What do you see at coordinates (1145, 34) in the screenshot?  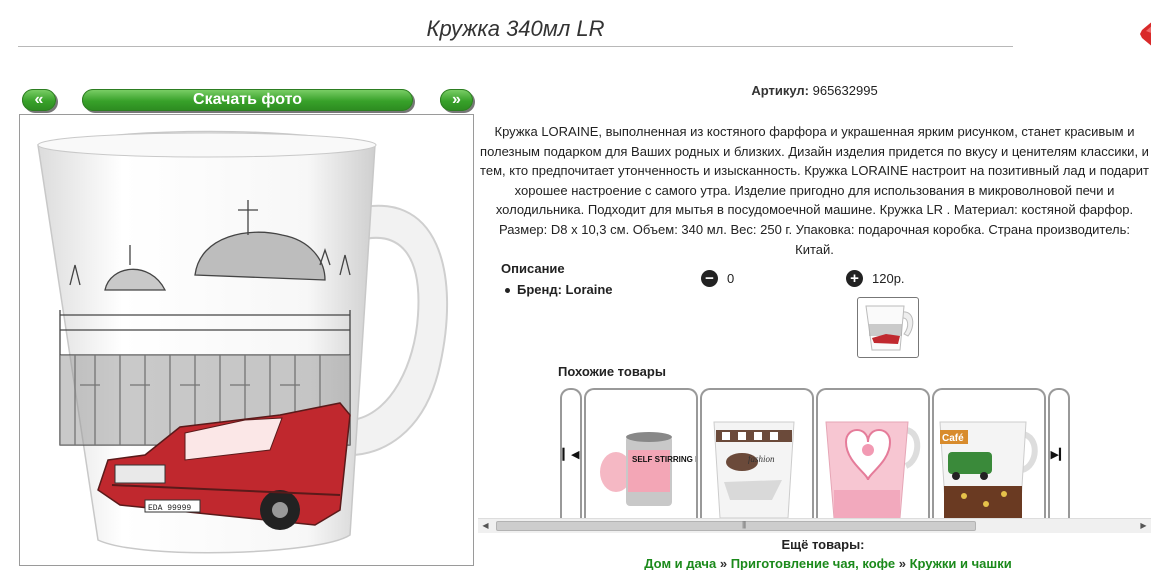 I see `red-arrow-icon` at bounding box center [1145, 34].